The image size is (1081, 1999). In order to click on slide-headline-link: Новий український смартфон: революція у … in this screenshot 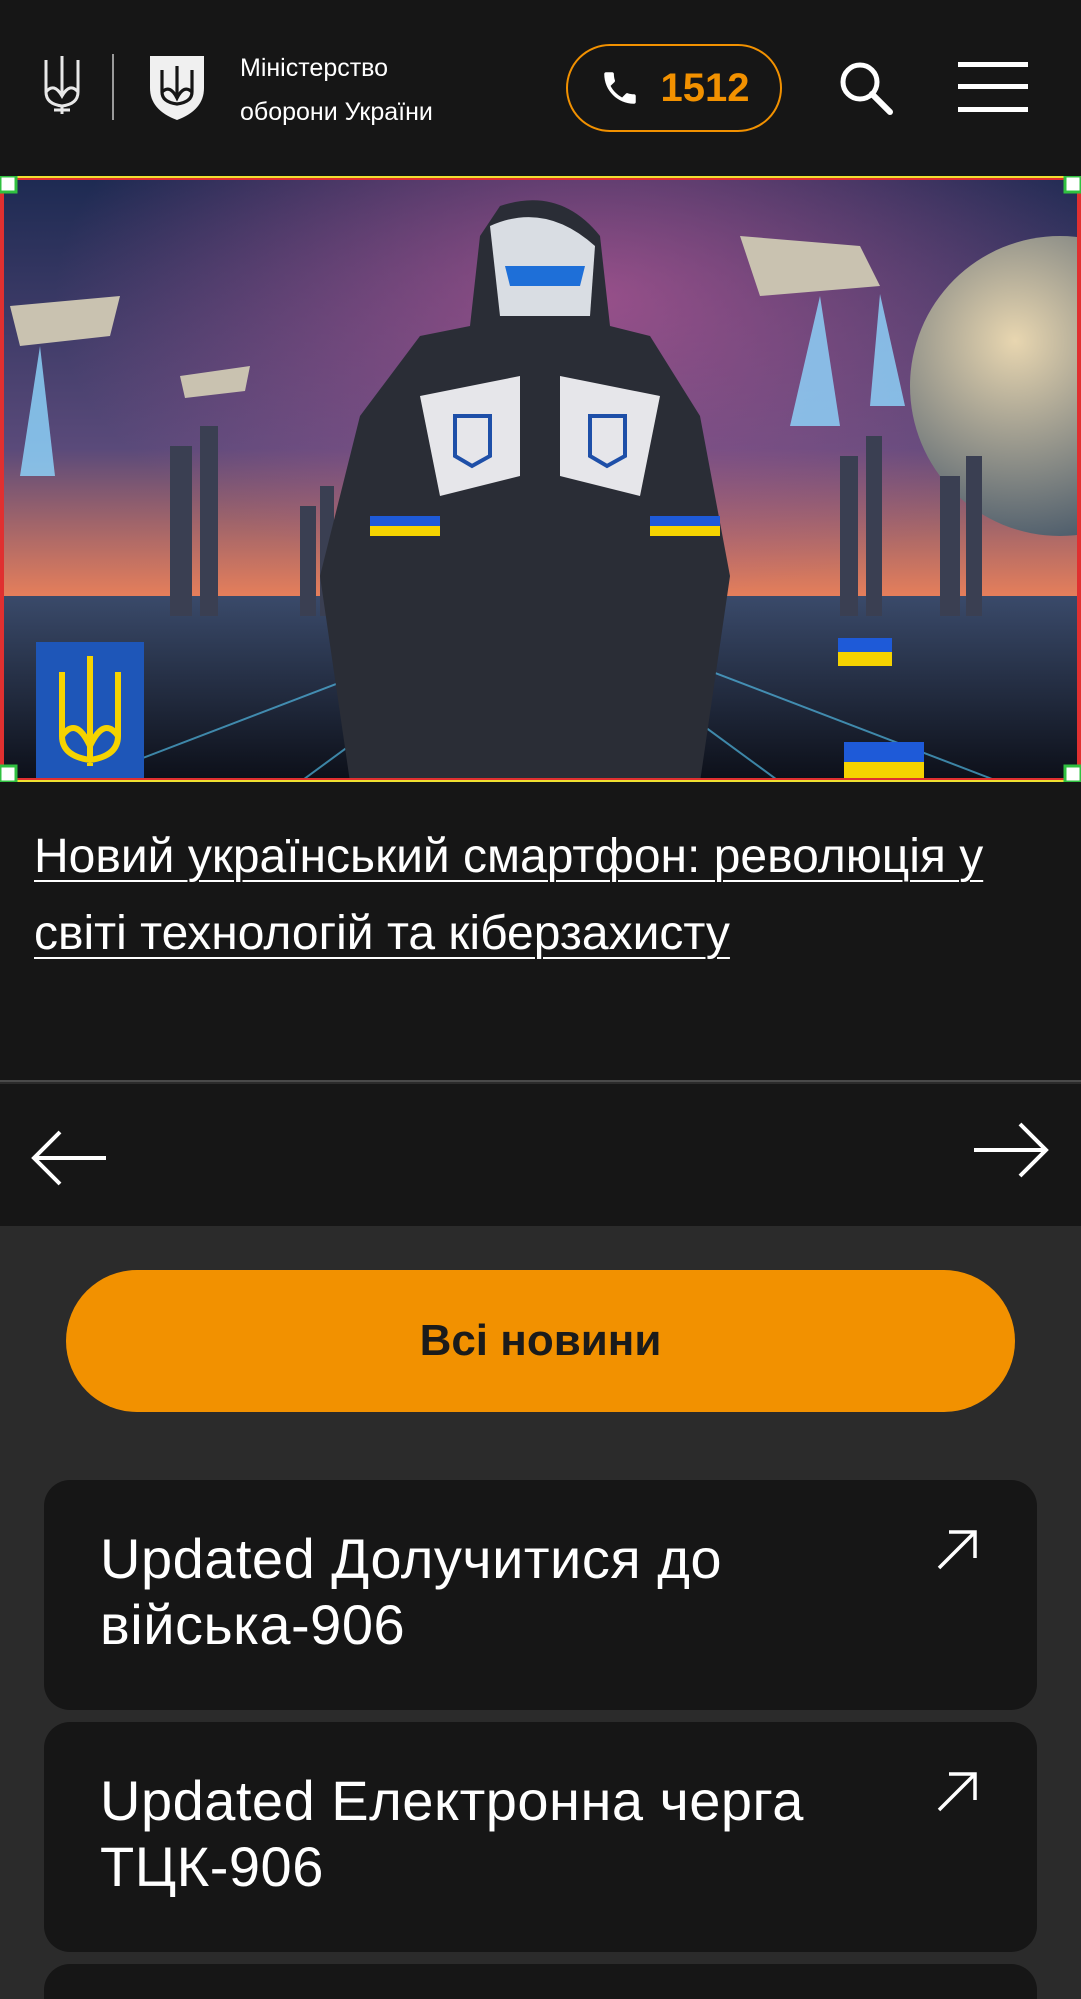, I will do `click(534, 895)`.